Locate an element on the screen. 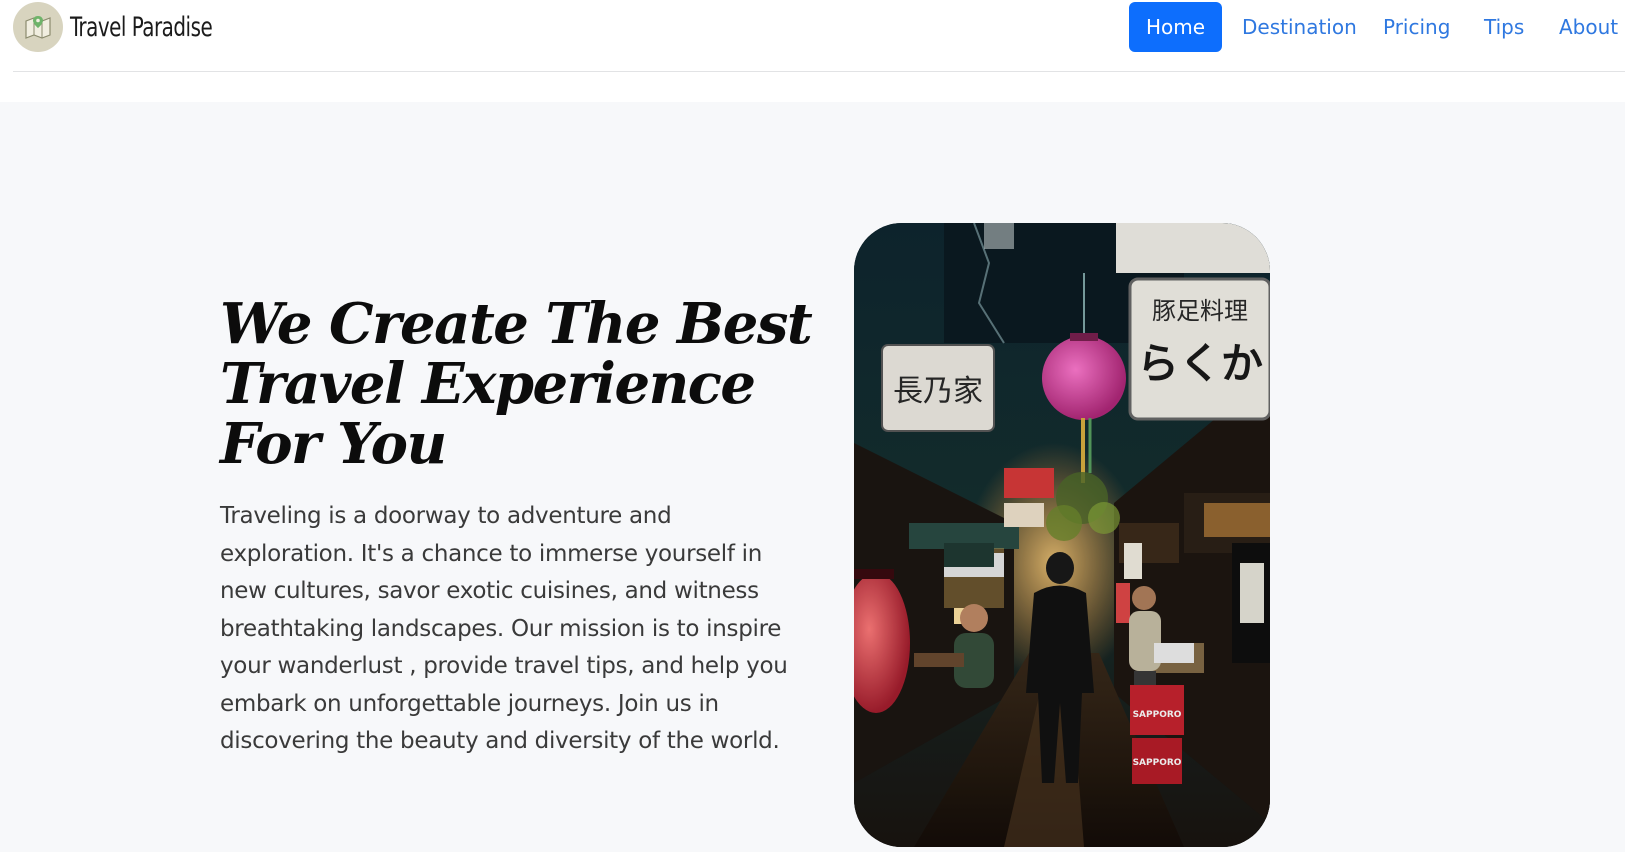 Image resolution: width=1625 pixels, height=852 pixels. nav-home: Home is located at coordinates (1175, 27).